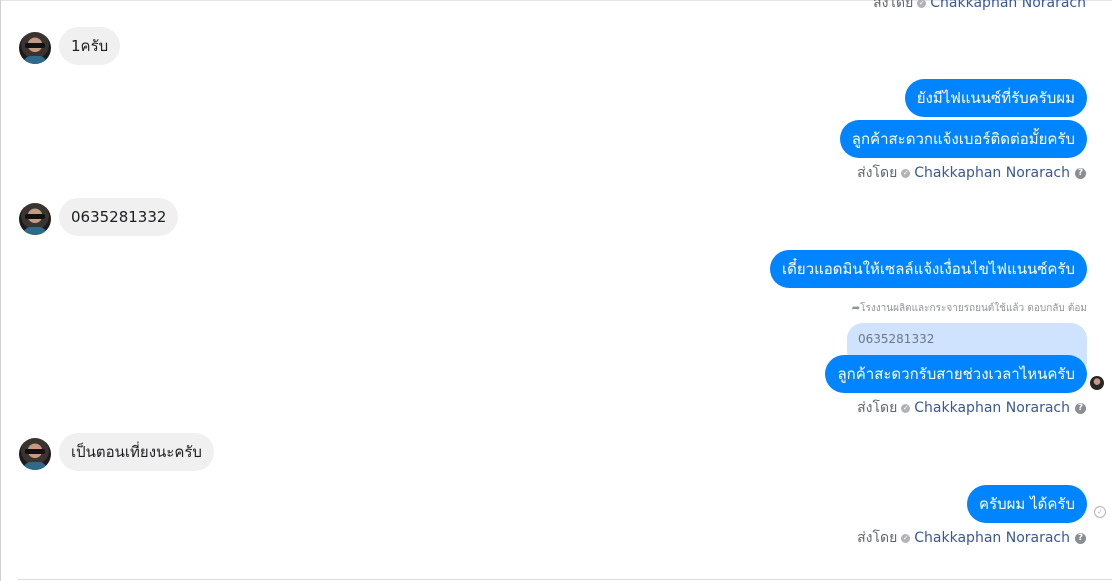 The width and height of the screenshot is (1112, 581). Describe the element at coordinates (956, 374) in the screenshot. I see `outgoing-message: ลูกค้าสะดวกรับสายช่วงเวลาไหนครับ` at that location.